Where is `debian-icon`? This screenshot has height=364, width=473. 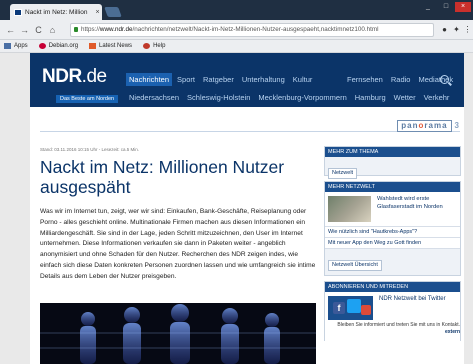
debian-icon is located at coordinates (42, 46).